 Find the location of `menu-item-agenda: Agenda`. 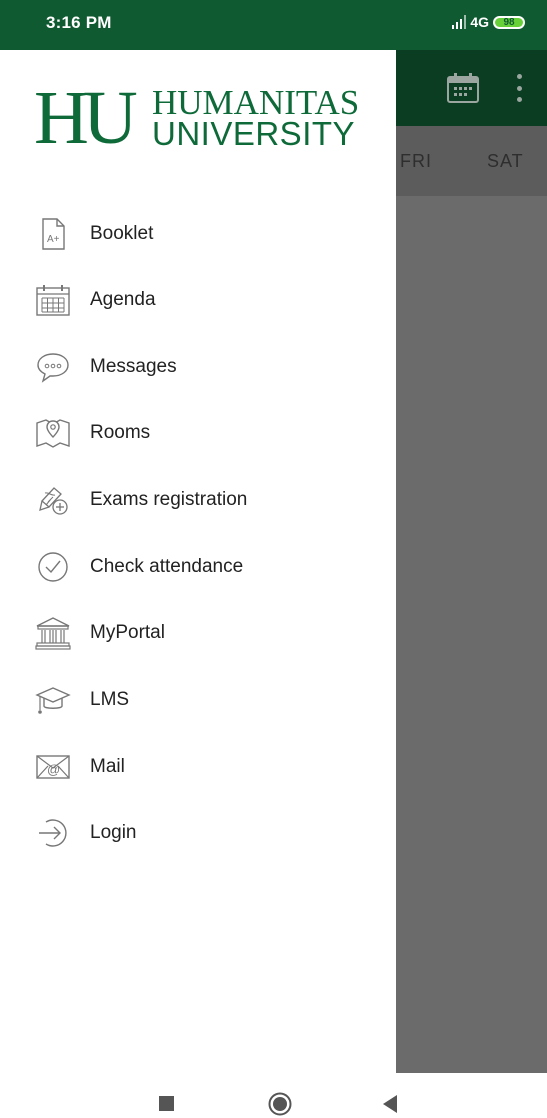

menu-item-agenda: Agenda is located at coordinates (198, 300).